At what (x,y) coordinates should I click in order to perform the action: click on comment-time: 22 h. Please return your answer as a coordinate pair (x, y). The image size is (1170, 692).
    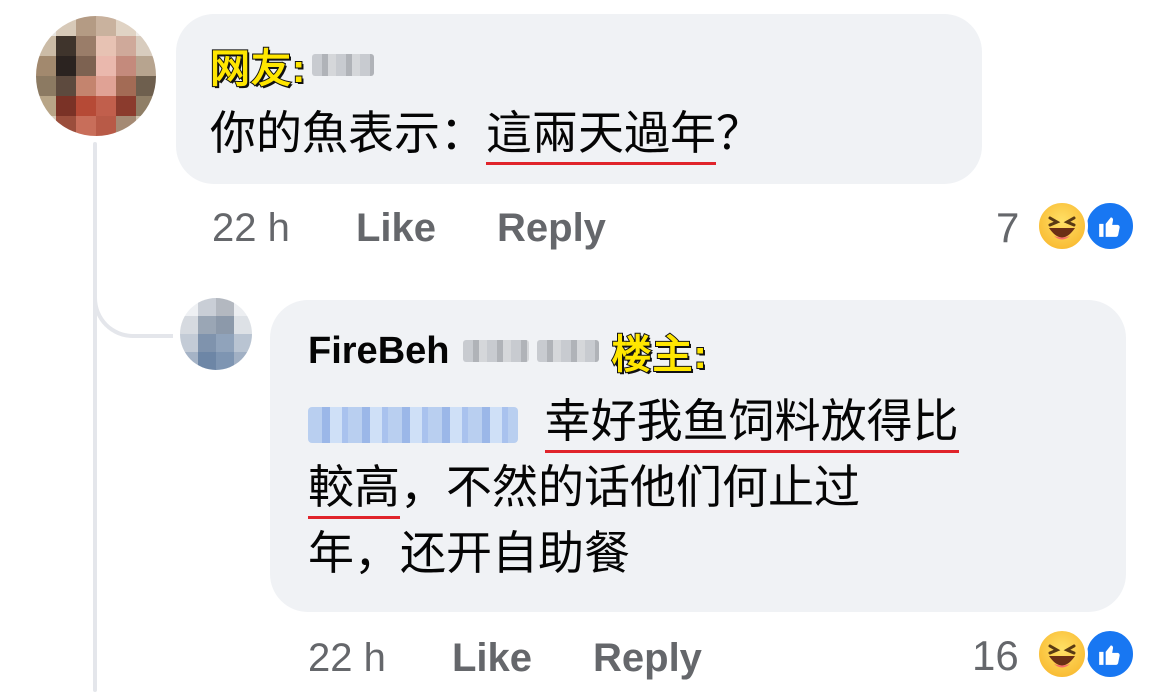
    Looking at the image, I should click on (251, 228).